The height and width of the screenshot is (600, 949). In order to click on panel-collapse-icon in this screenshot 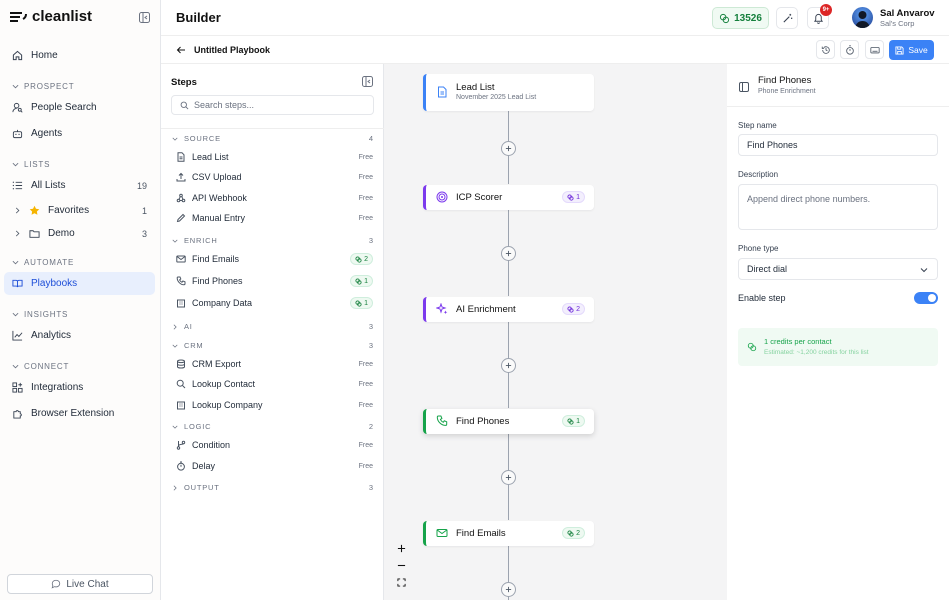, I will do `click(367, 81)`.